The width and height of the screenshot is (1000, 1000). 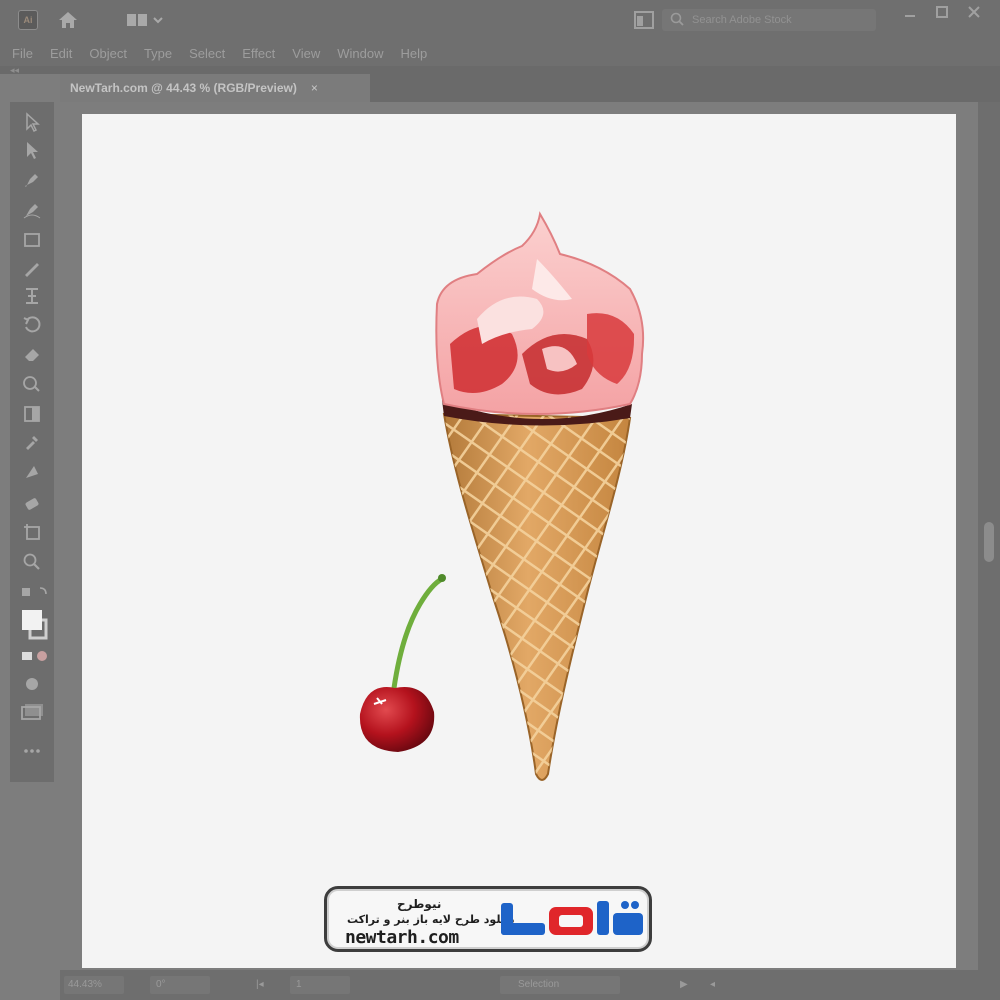 What do you see at coordinates (540, 313) in the screenshot?
I see `strawberry-ice-cream` at bounding box center [540, 313].